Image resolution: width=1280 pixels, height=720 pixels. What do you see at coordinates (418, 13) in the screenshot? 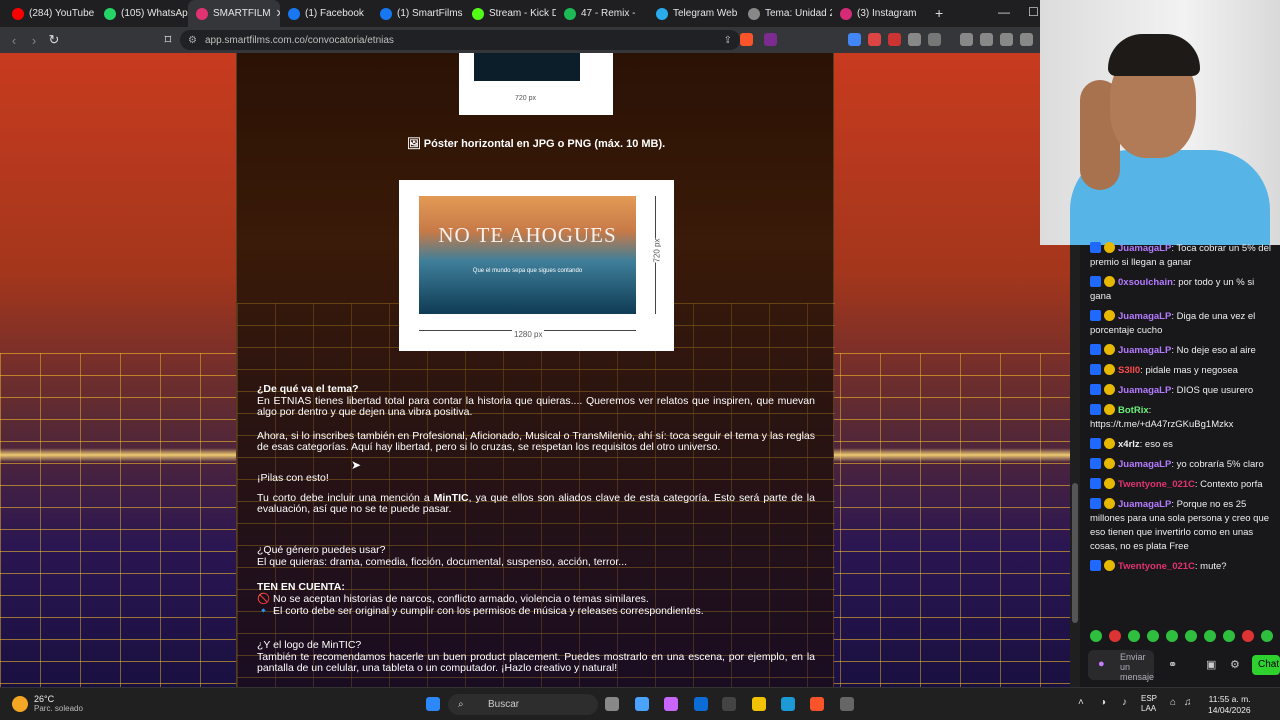
I see `tab: (1) SmartFilms C` at bounding box center [418, 13].